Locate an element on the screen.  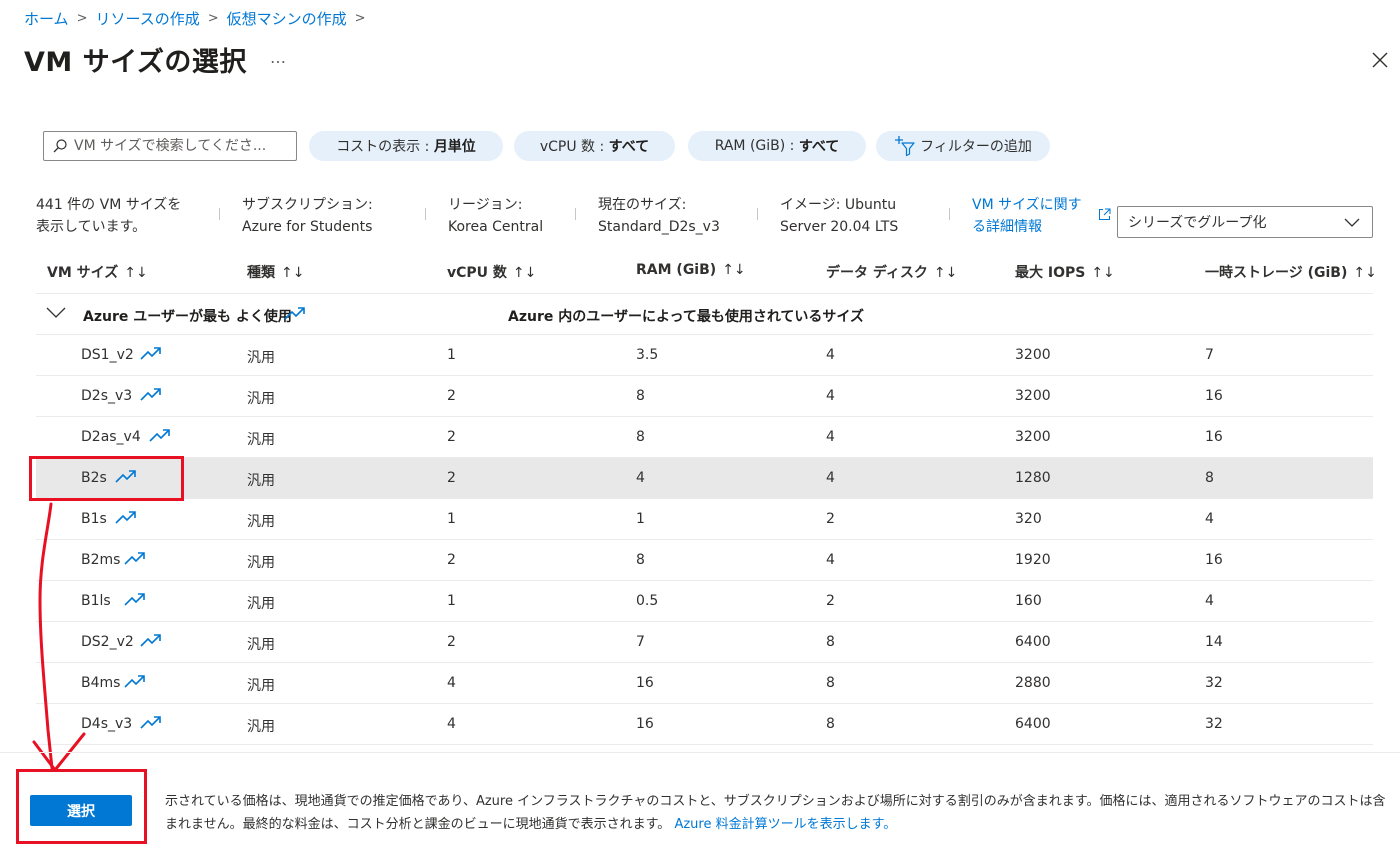
group-description: Azure 内のユーザーによって最も使用されているサイズ is located at coordinates (686, 317).